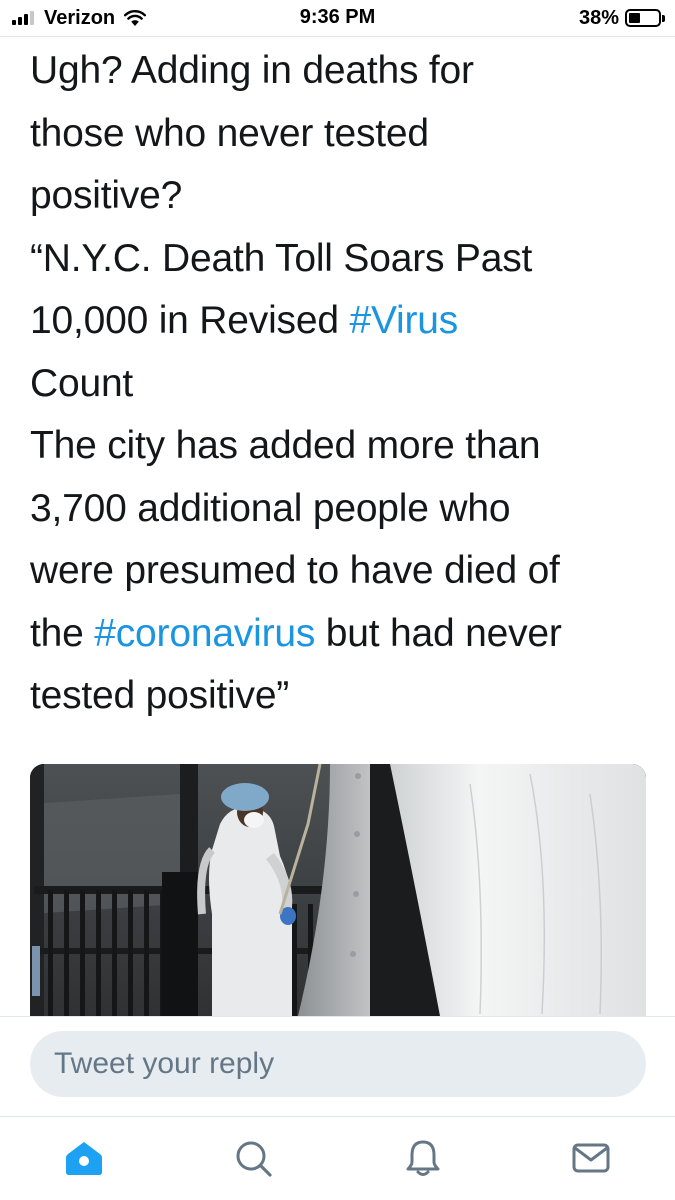 Image resolution: width=675 pixels, height=1200 pixels. I want to click on hashtag-link: #coronavirus, so click(204, 633).